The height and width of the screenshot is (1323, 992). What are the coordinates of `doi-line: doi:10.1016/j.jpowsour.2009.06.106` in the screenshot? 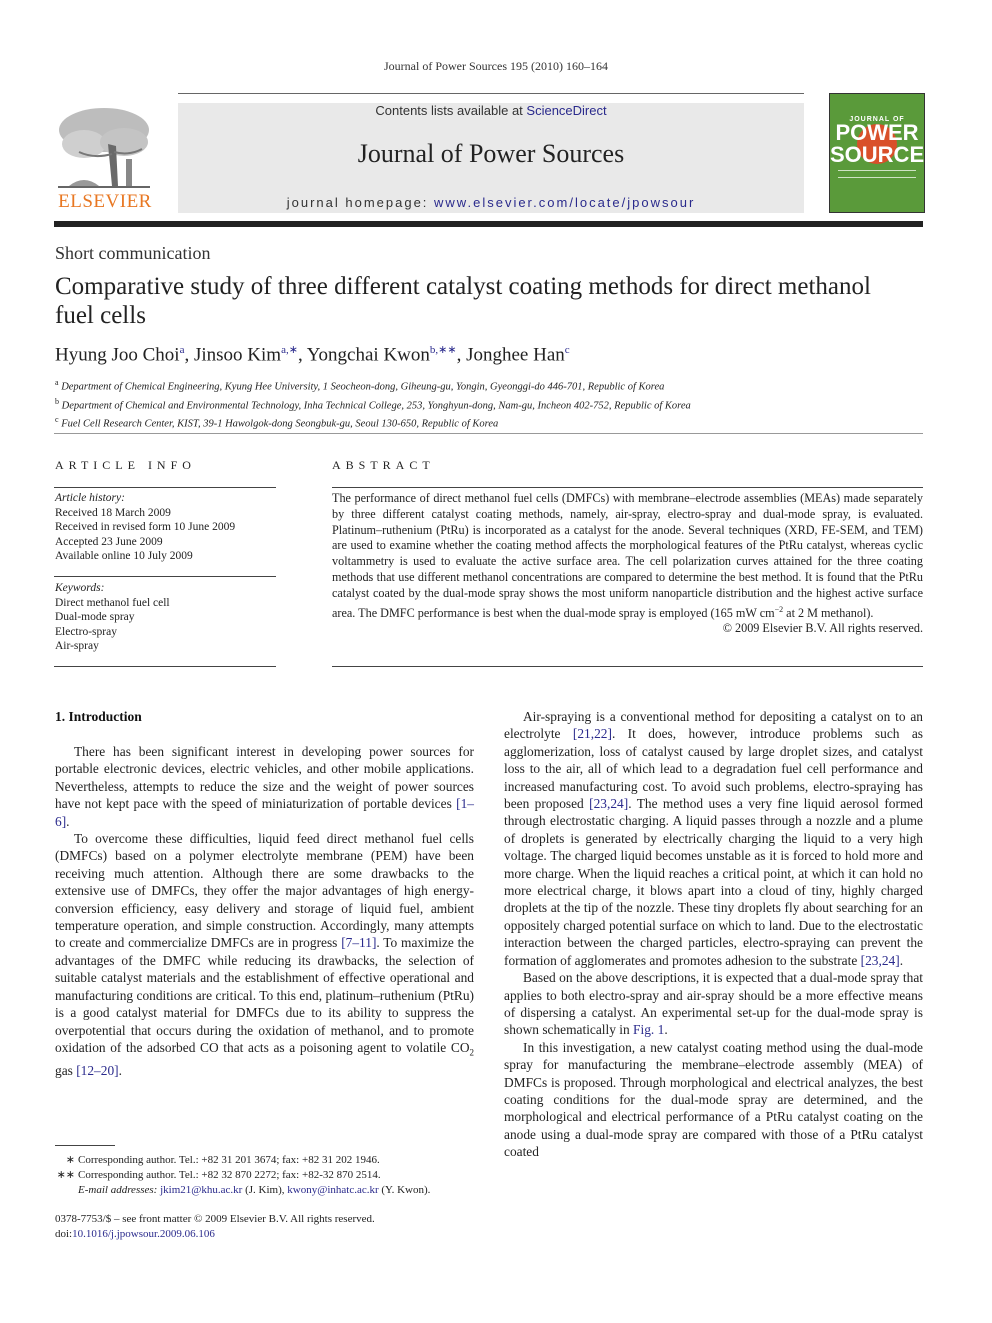 It's located at (215, 1234).